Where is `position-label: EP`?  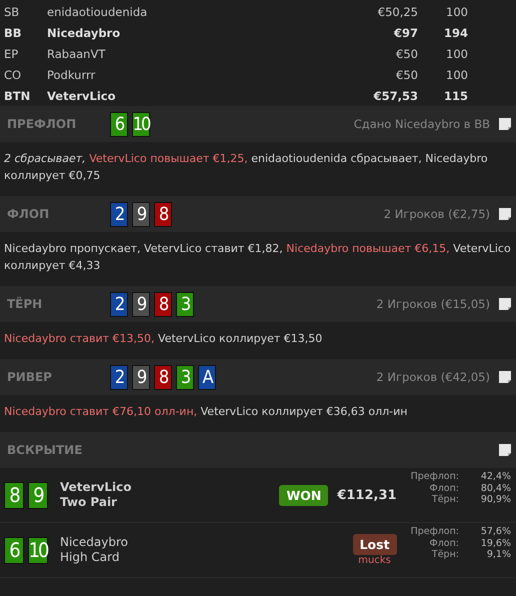
position-label: EP is located at coordinates (12, 53).